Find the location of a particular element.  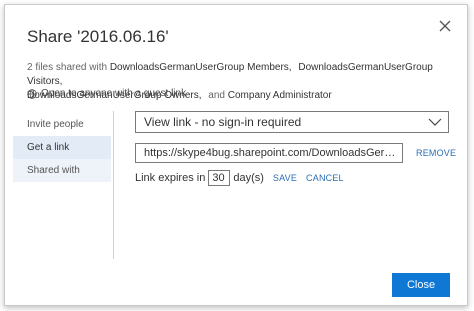

shared-company-admin: Company Administrator is located at coordinates (279, 95).